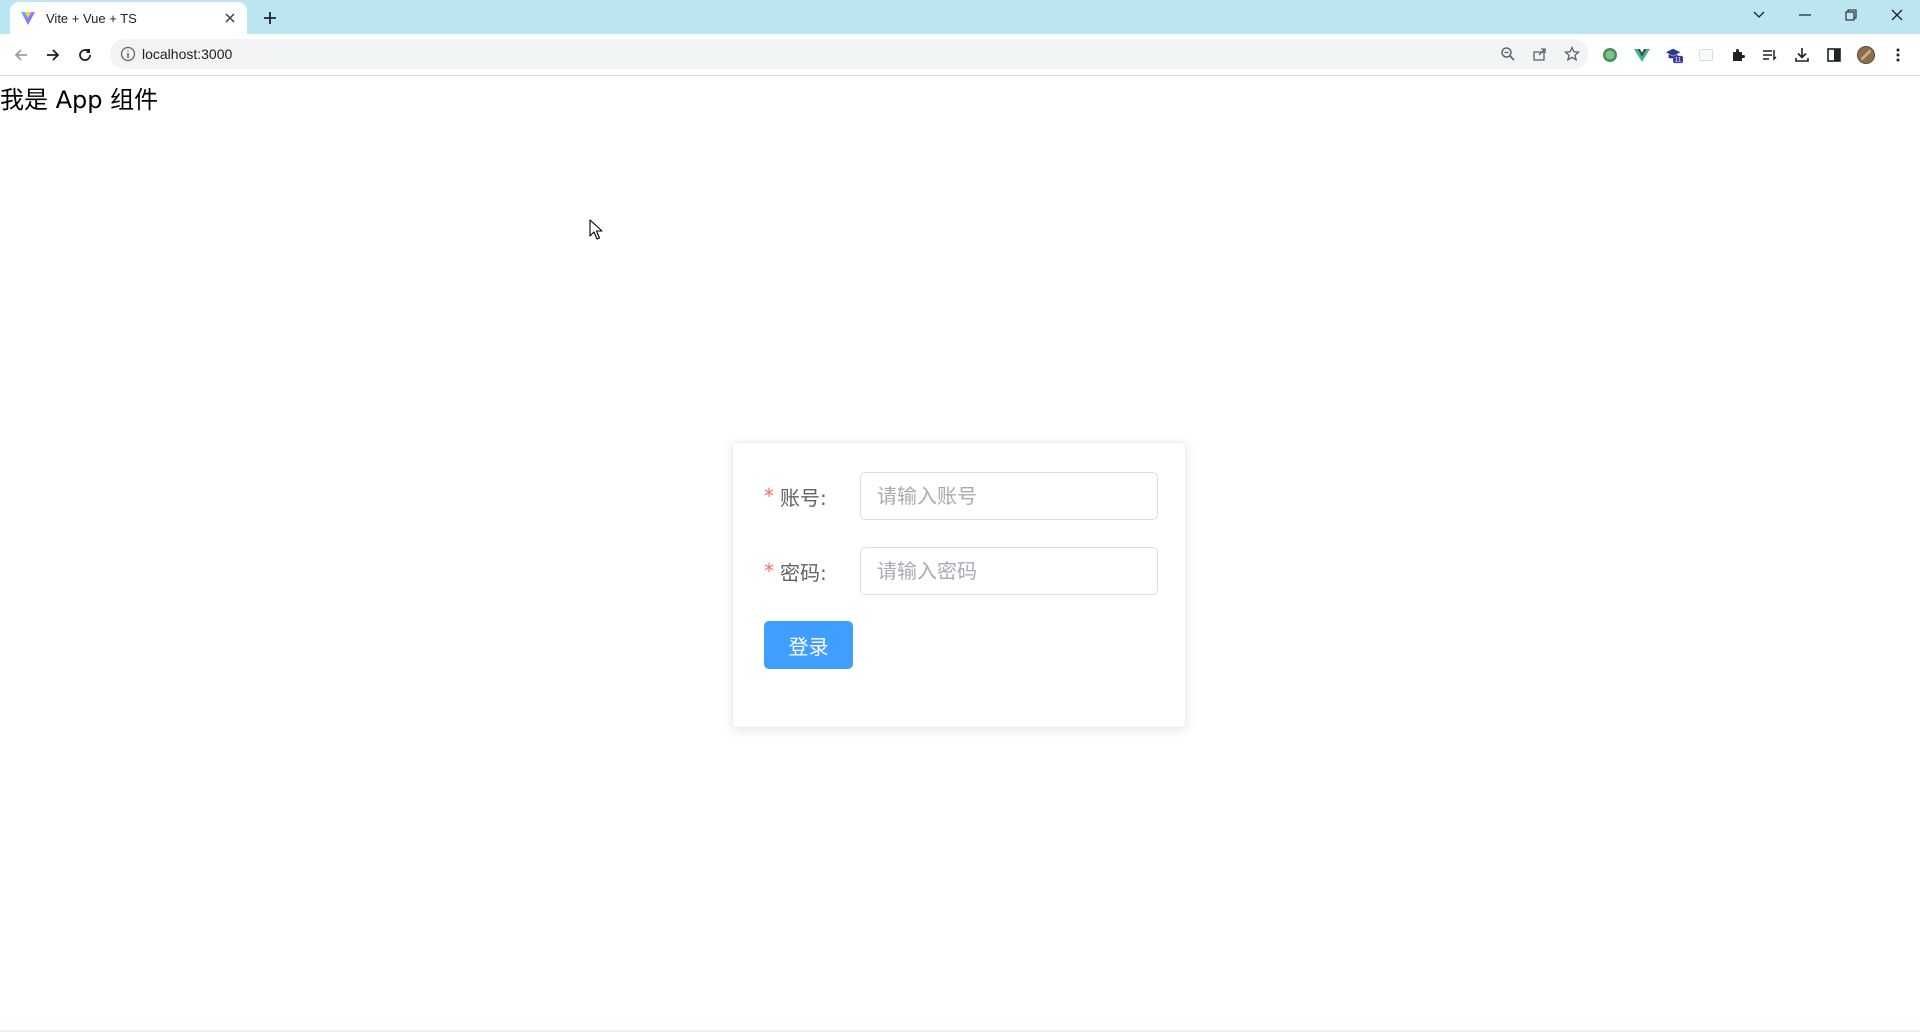 The width and height of the screenshot is (1920, 1032). I want to click on forward-icon, so click(53, 55).